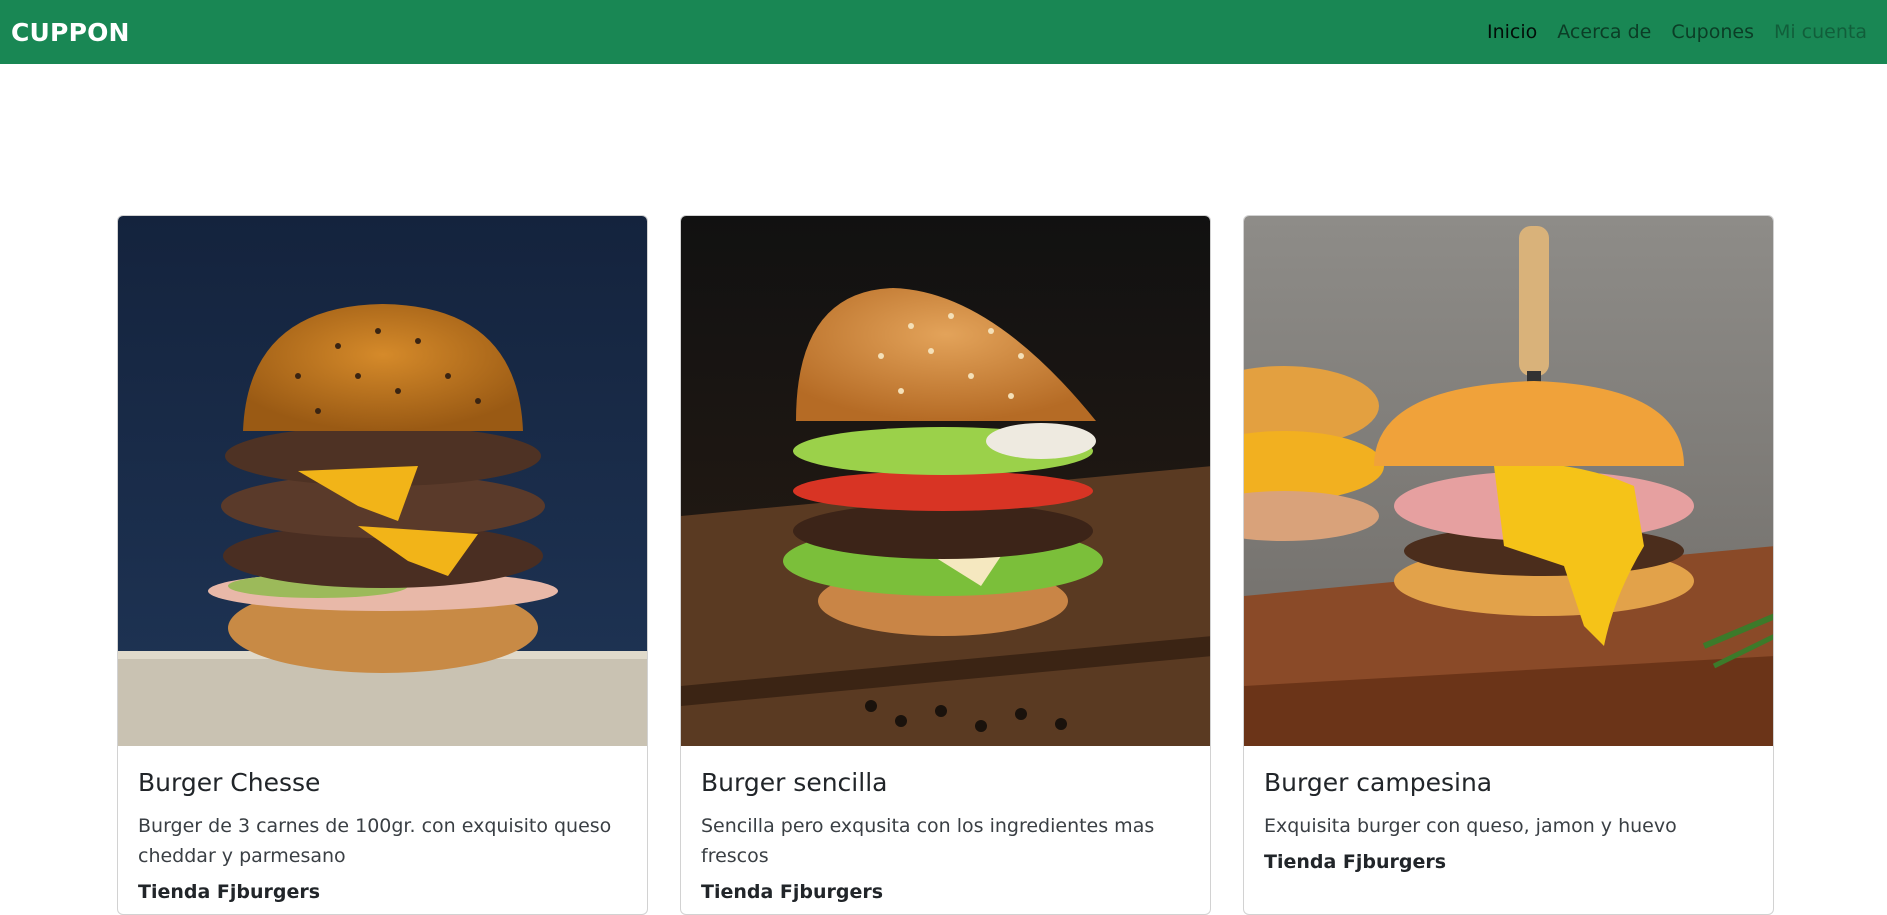  What do you see at coordinates (229, 782) in the screenshot?
I see `card-title: Burger Chesse` at bounding box center [229, 782].